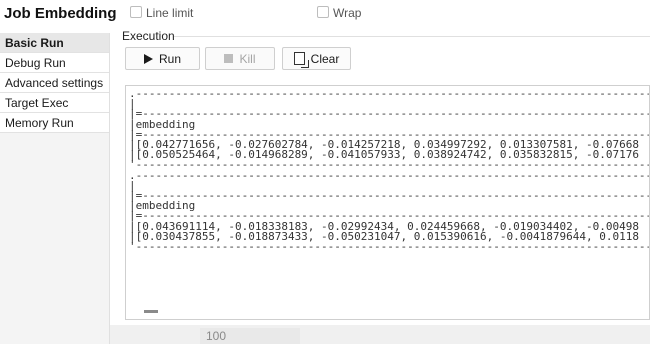 The image size is (650, 344). Describe the element at coordinates (299, 58) in the screenshot. I see `clear-document-icon` at that location.